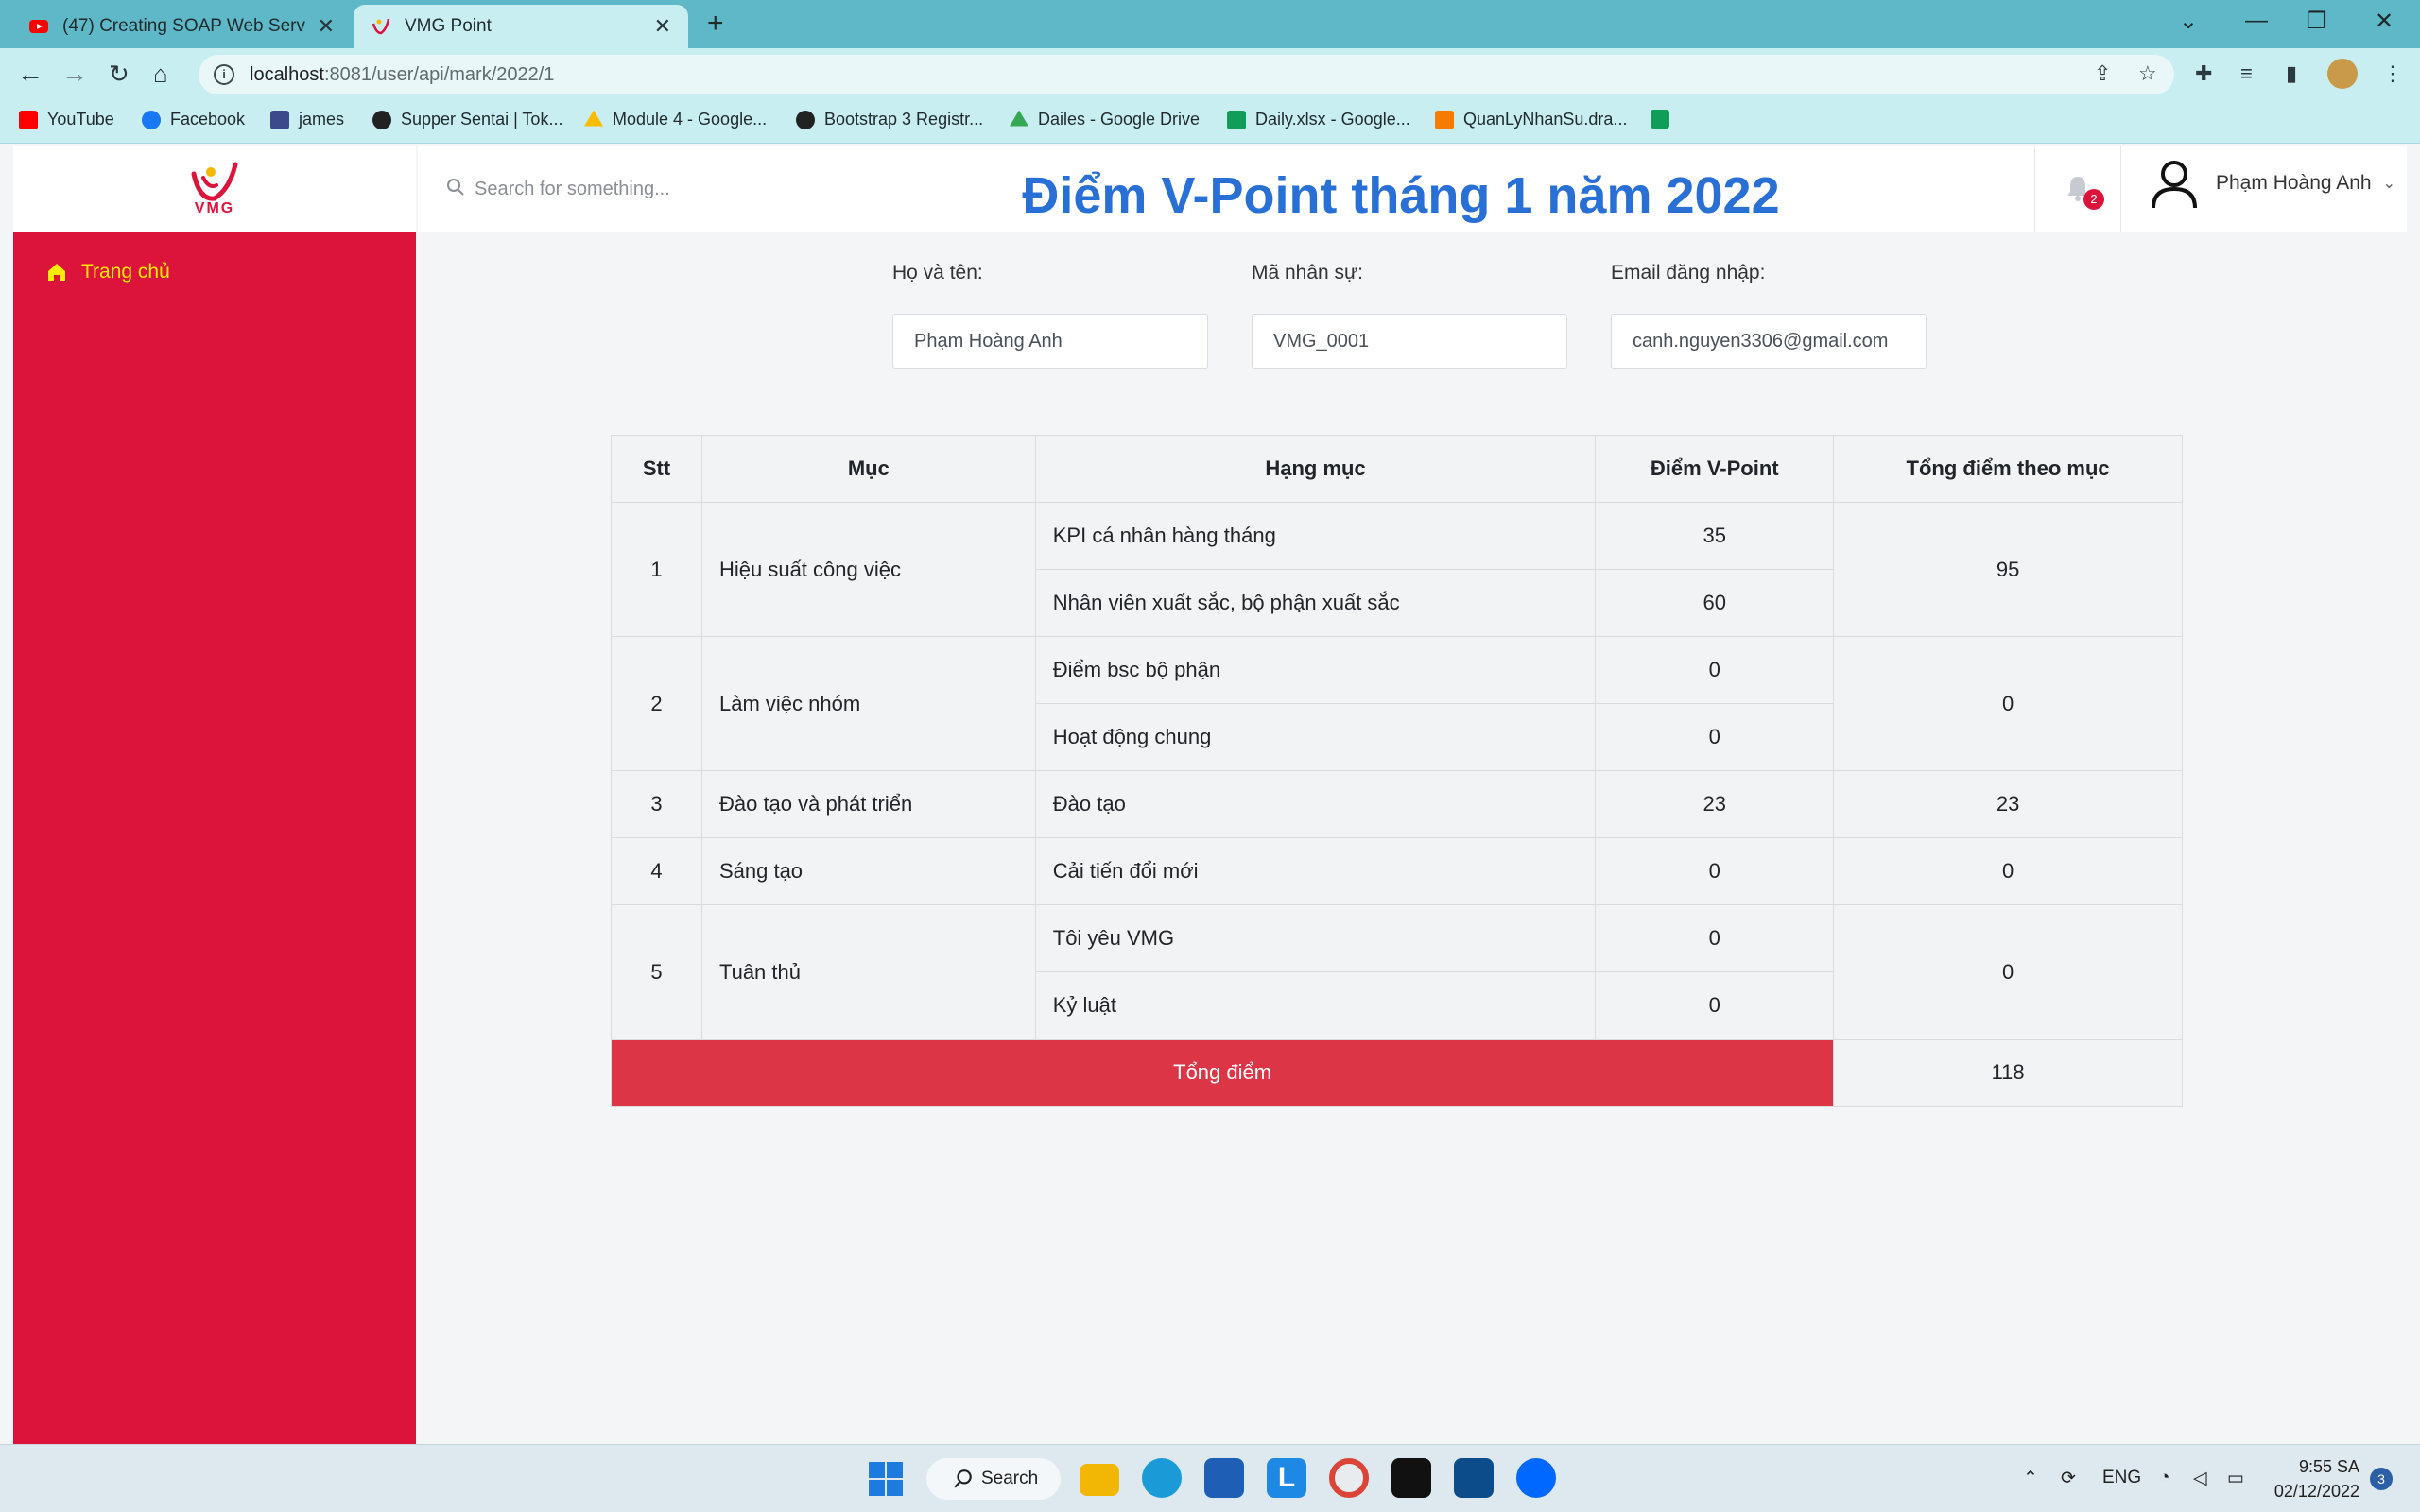 The width and height of the screenshot is (2420, 1512). I want to click on tab-youtube: (47) Creating SOAP Web Service ✕, so click(181, 26).